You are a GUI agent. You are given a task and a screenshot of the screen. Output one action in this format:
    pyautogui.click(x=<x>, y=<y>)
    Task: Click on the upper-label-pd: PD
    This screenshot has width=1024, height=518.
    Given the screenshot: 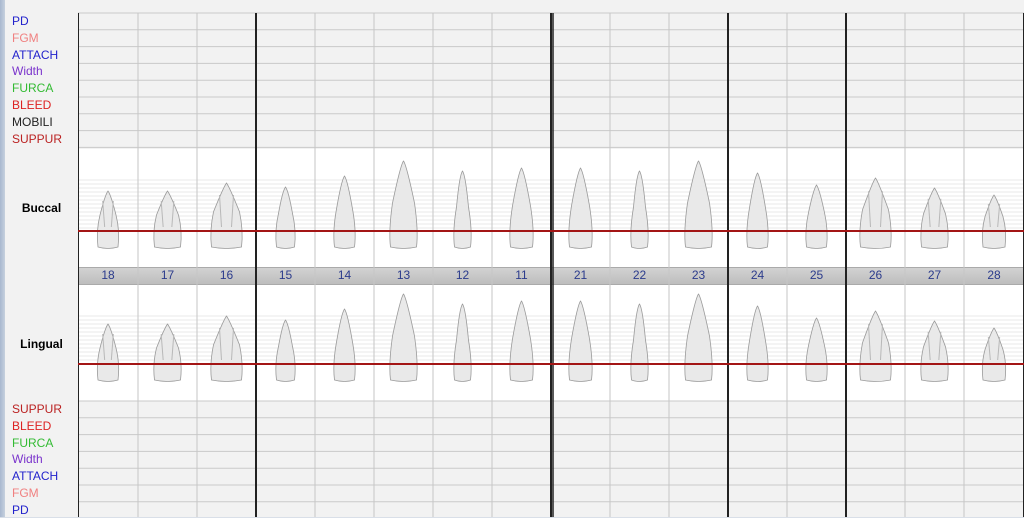 What is the action you would take?
    pyautogui.click(x=20, y=21)
    